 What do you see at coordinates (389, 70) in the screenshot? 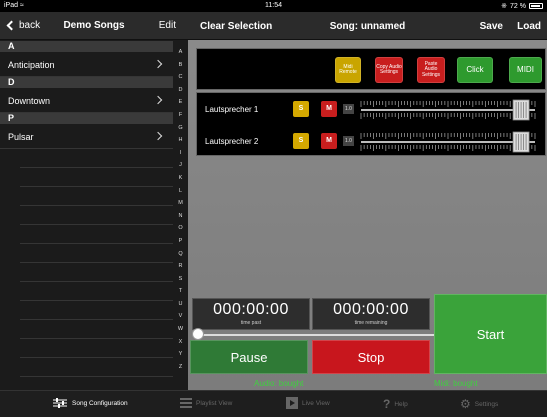
I see `copy-audio-settings-button: Copy Audio Settings` at bounding box center [389, 70].